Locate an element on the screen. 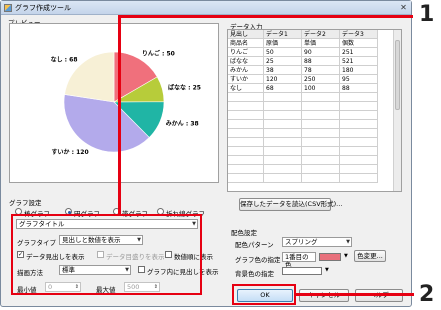  grid-cell: なし is located at coordinates (246, 88).